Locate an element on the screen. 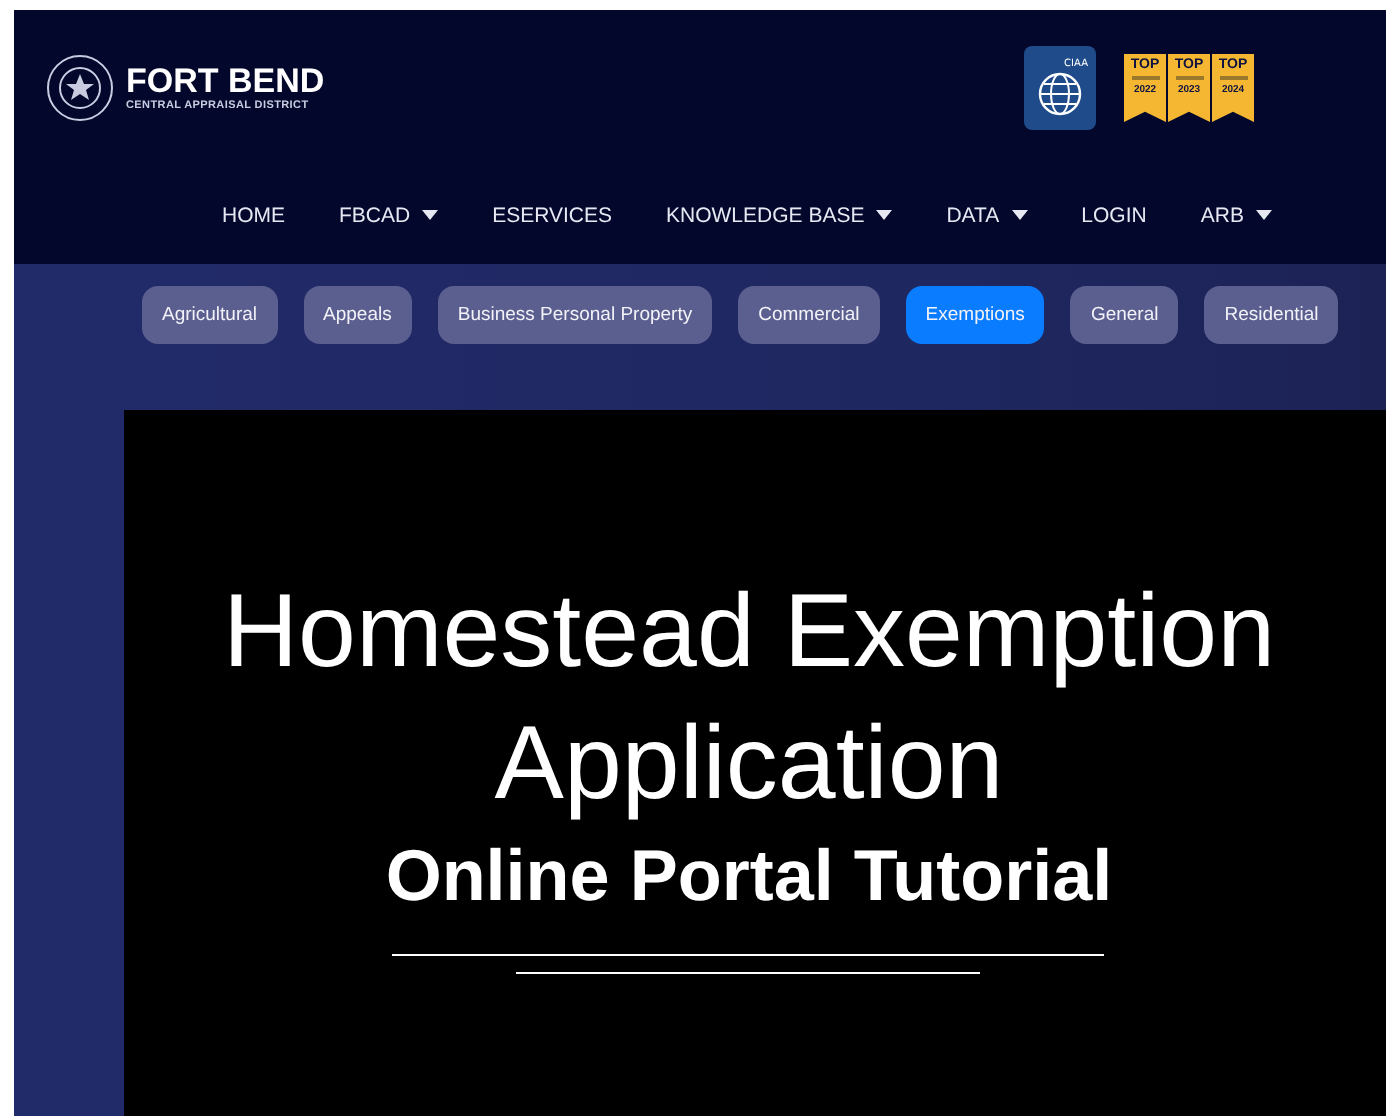 This screenshot has height=1116, width=1386. nav-link: KNOWLEDGE BASE is located at coordinates (779, 215).